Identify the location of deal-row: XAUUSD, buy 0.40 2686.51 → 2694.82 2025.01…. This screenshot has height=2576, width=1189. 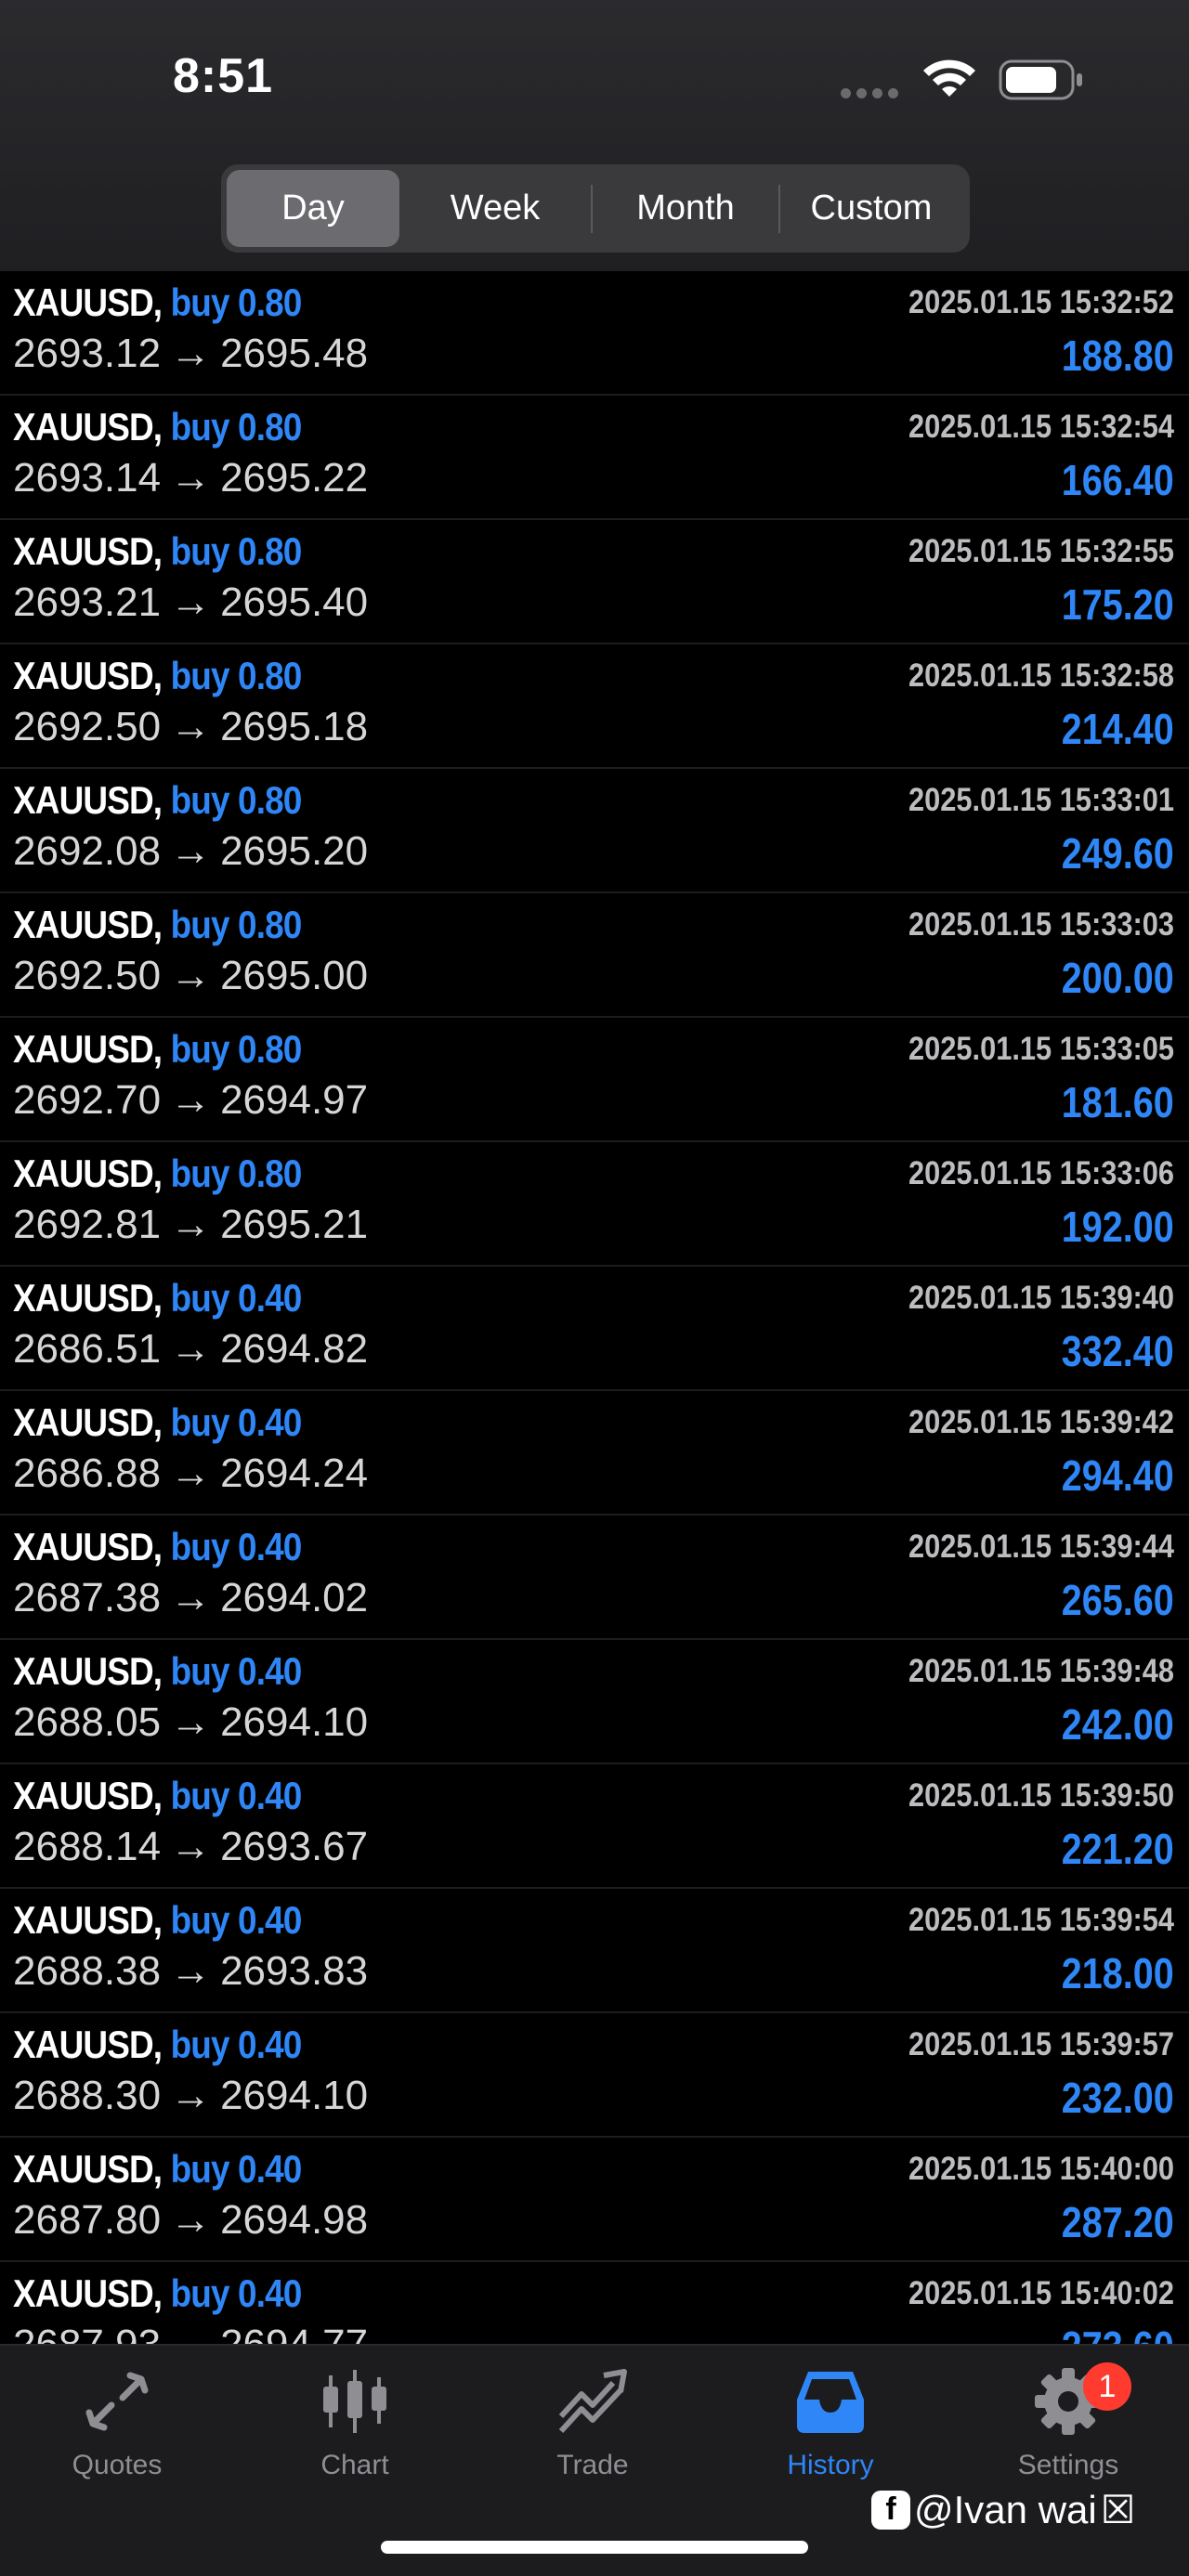
(594, 1329).